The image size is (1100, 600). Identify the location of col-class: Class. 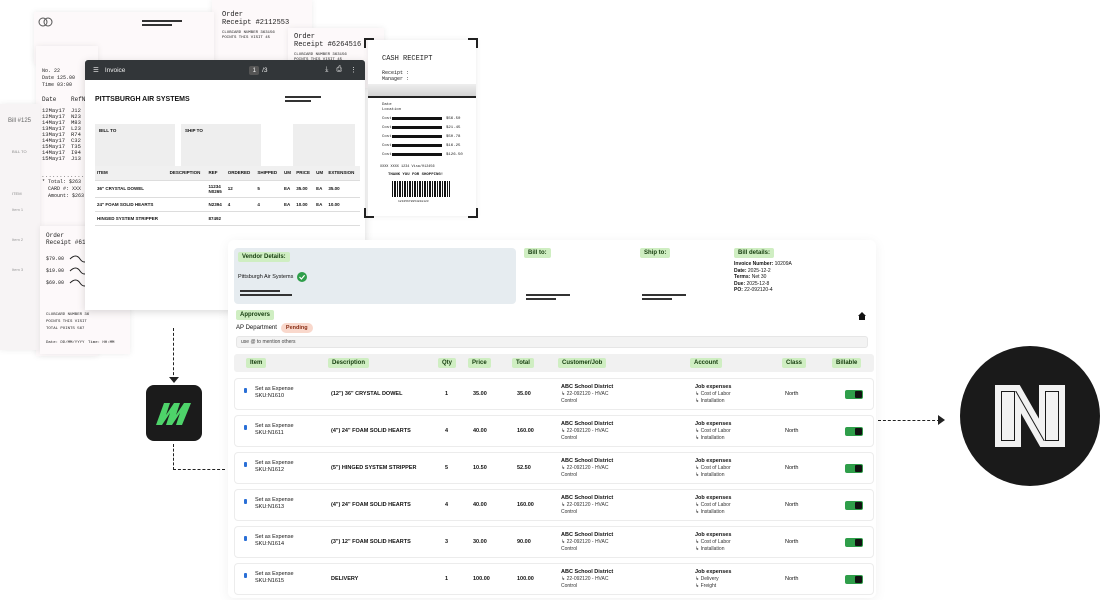
(794, 363).